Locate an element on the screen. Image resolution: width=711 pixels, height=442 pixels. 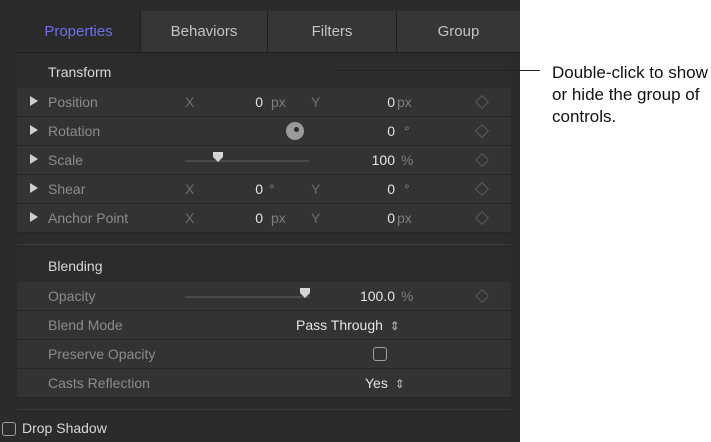
shear-x-unit: ° is located at coordinates (272, 189).